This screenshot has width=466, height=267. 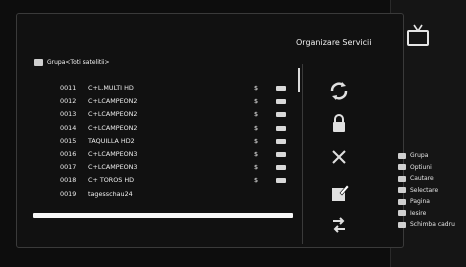 I want to click on move-icon, so click(x=339, y=91).